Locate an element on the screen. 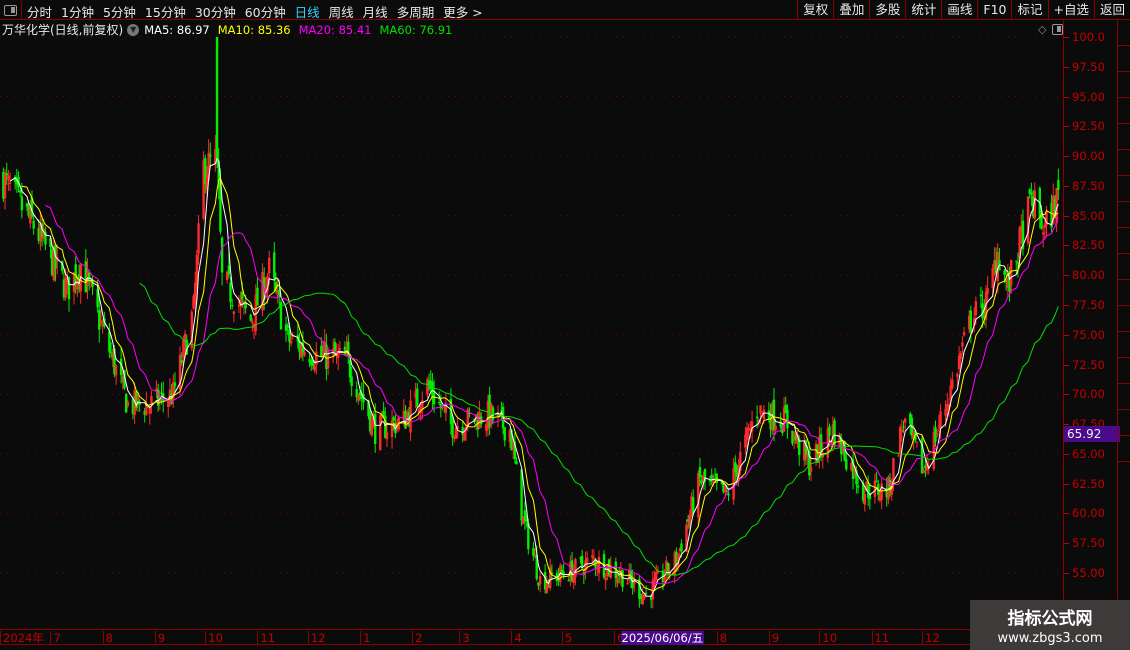 This screenshot has width=1130, height=650. tool-buttons: 复权 叠加 多股 统计 画线 F10 标记 +自选 返回 is located at coordinates (963, 10).